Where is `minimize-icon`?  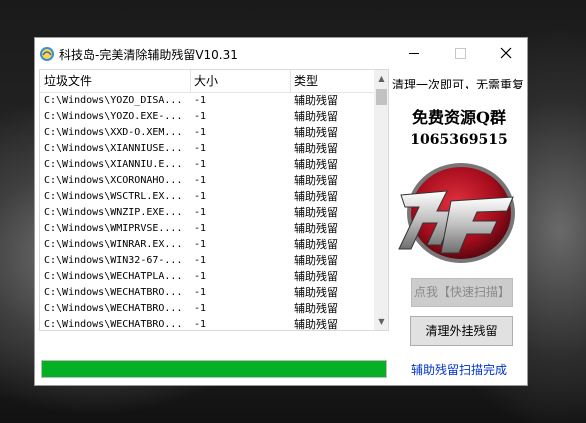
minimize-icon is located at coordinates (414, 53).